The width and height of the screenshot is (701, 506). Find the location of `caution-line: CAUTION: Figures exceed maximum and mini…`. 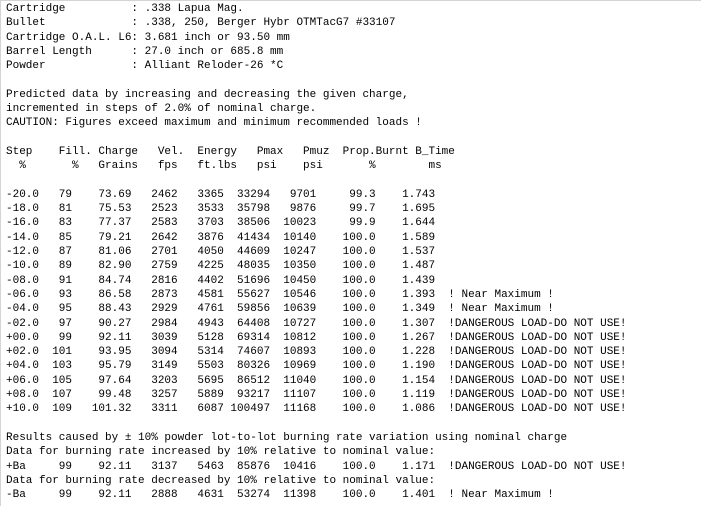

caution-line: CAUTION: Figures exceed maximum and mini… is located at coordinates (214, 123).